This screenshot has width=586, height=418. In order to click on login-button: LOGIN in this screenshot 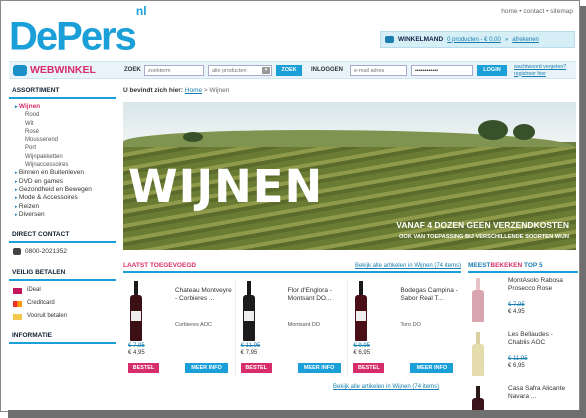, I will do `click(492, 70)`.